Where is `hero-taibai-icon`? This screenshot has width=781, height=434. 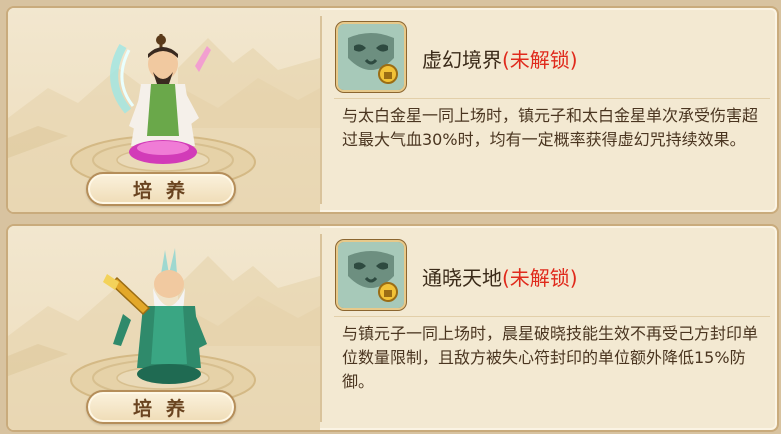 hero-taibai-icon is located at coordinates (163, 319).